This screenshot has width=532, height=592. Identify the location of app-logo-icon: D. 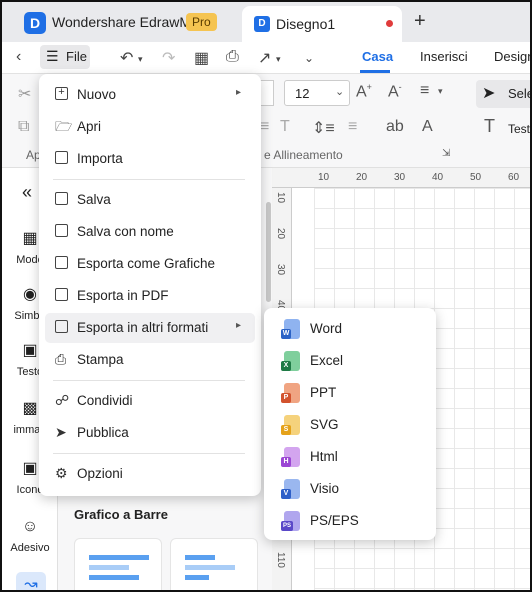
(35, 23).